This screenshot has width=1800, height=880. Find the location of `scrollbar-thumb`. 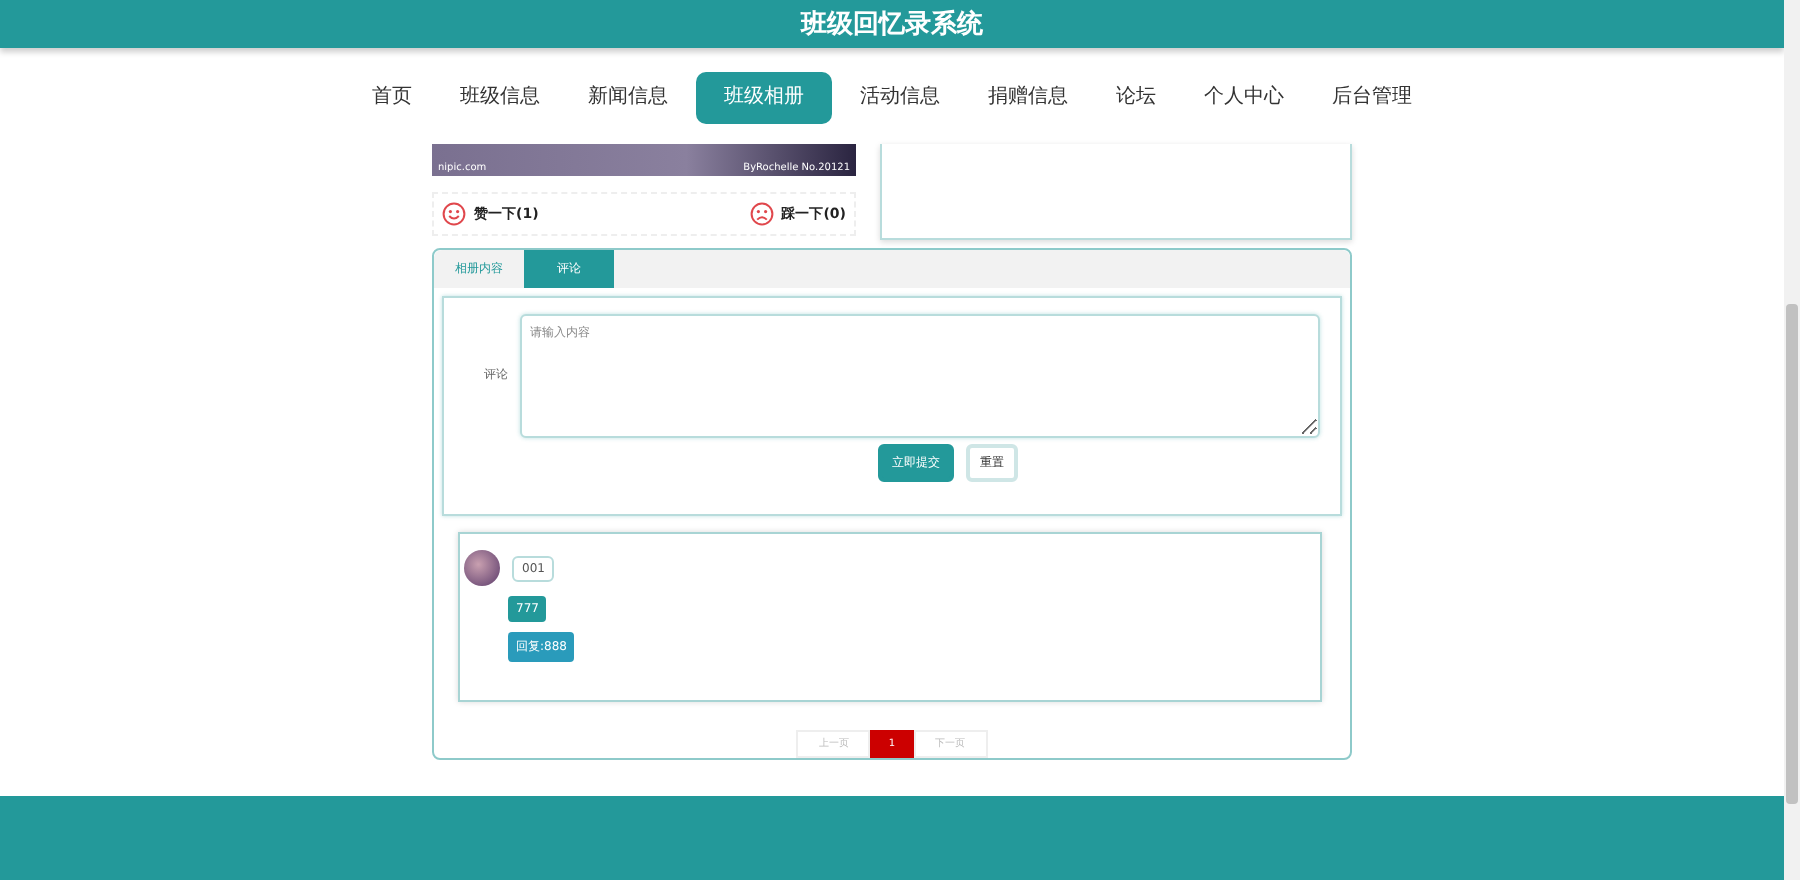

scrollbar-thumb is located at coordinates (1792, 554).